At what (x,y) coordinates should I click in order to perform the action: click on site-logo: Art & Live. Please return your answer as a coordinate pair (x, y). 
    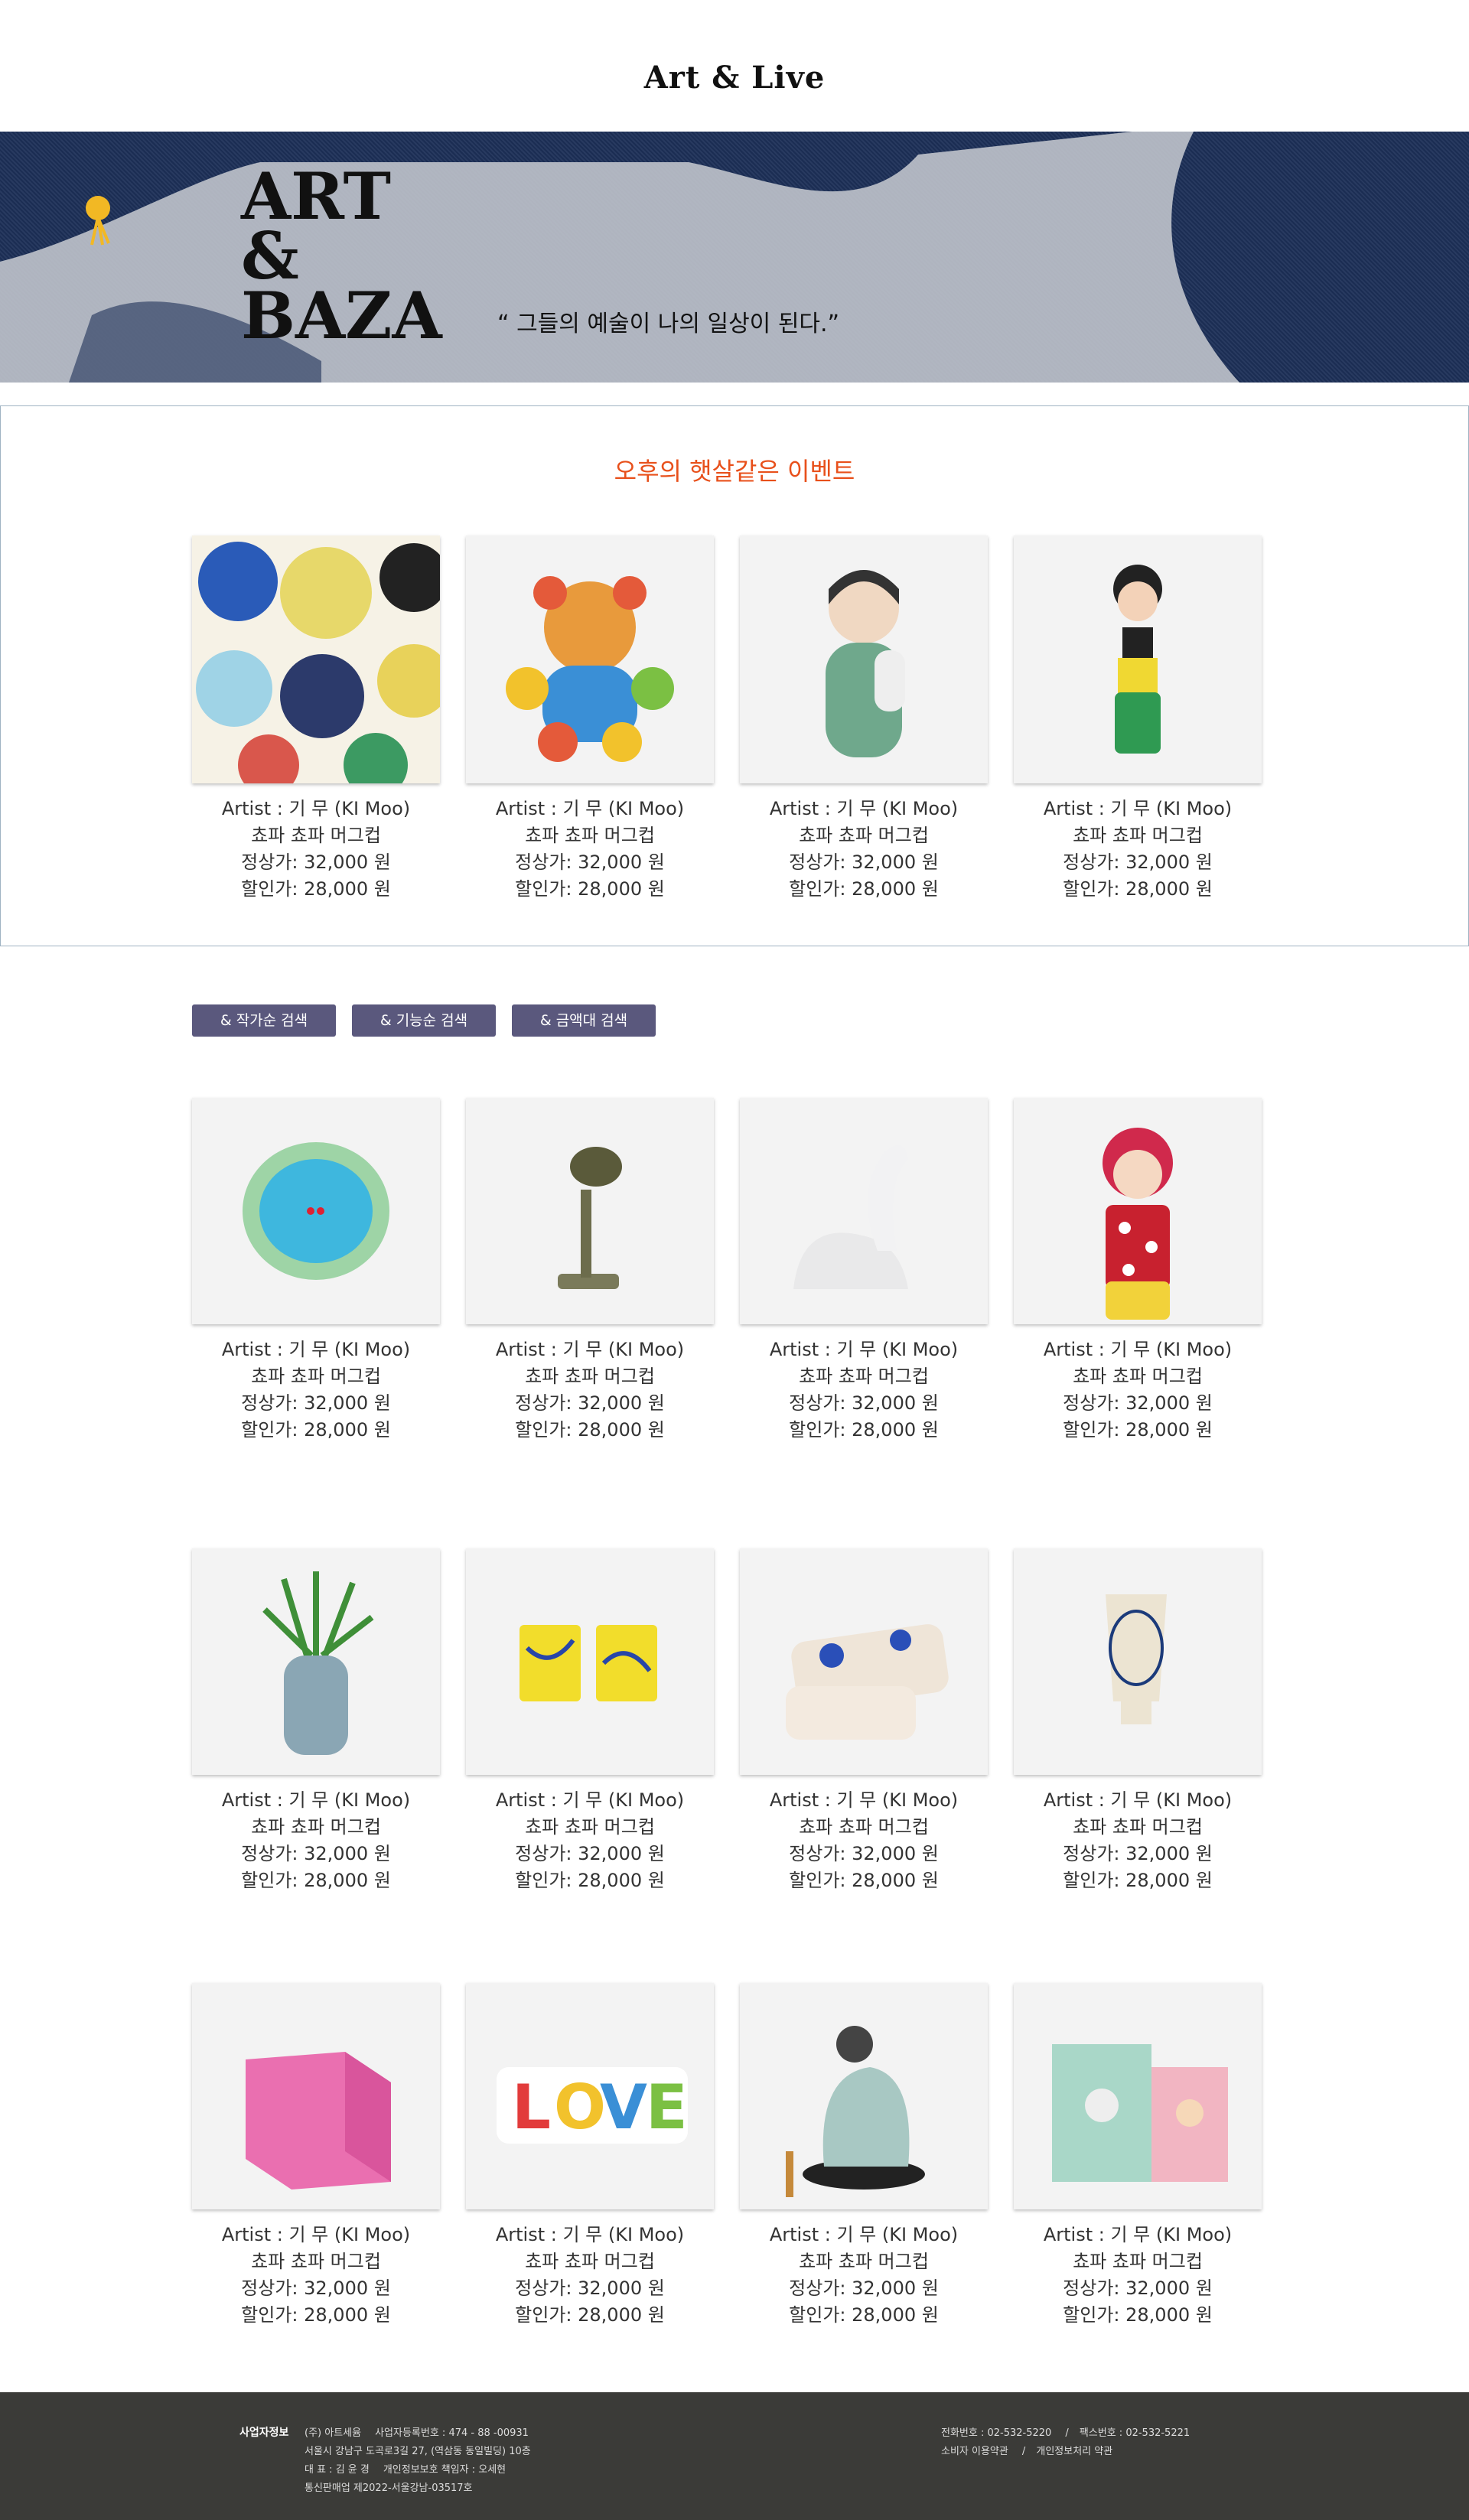
    Looking at the image, I should click on (735, 78).